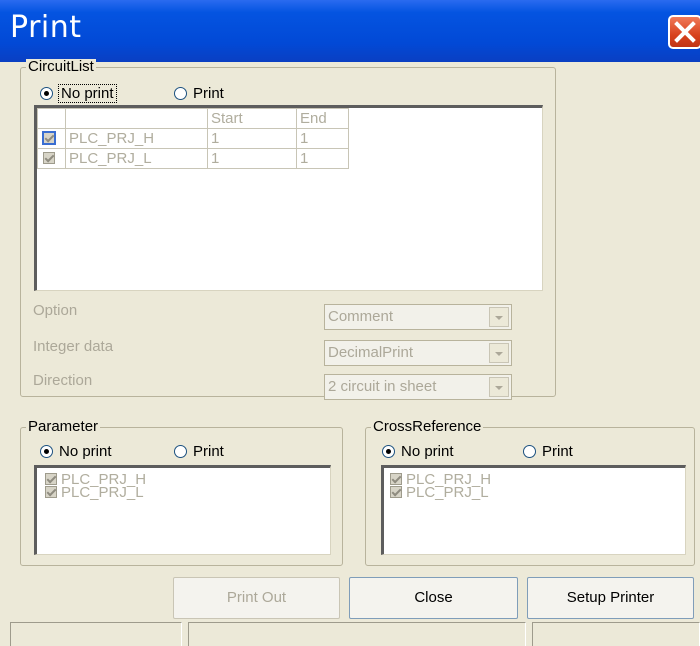  What do you see at coordinates (63, 426) in the screenshot?
I see `parameter-legend: Parameter` at bounding box center [63, 426].